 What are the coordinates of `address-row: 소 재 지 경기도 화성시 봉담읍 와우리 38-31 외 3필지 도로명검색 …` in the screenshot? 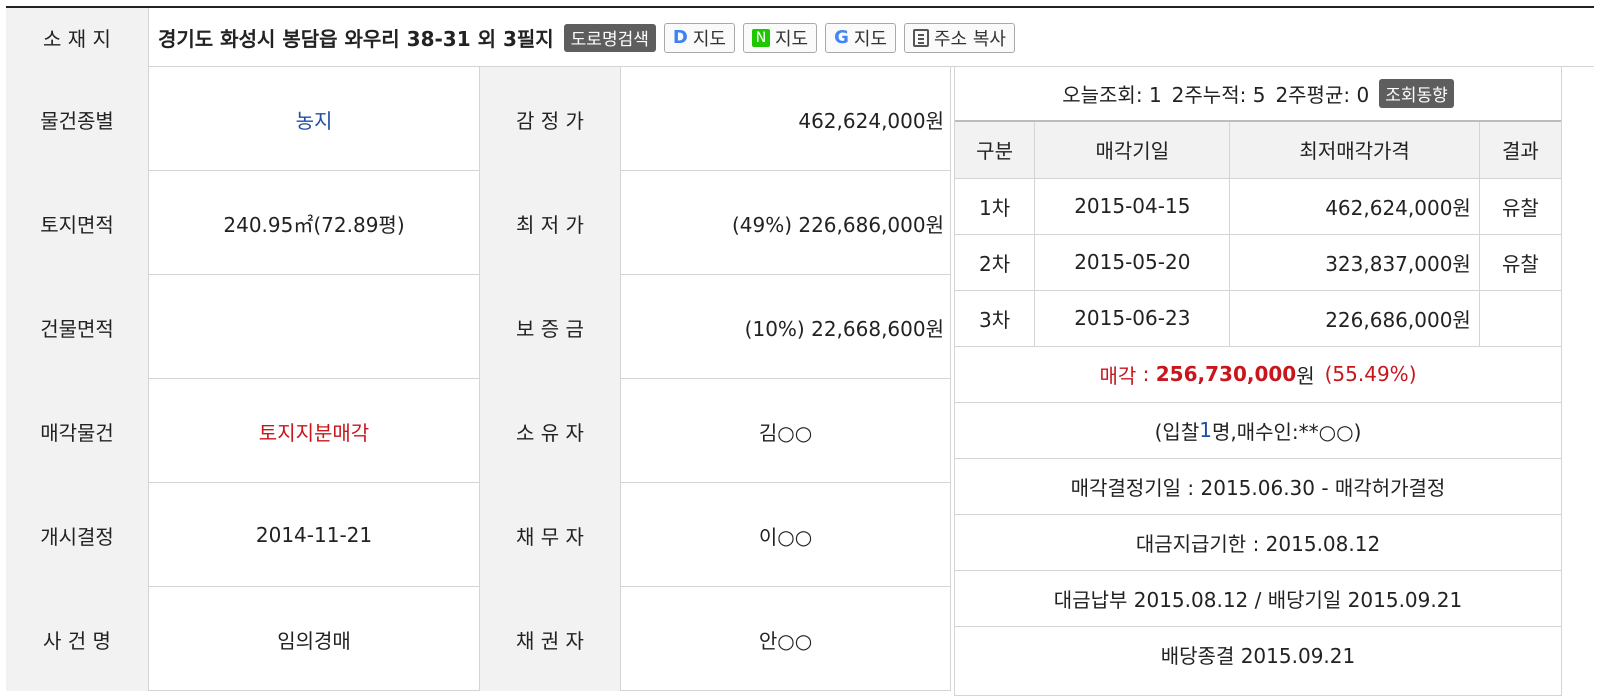 It's located at (800, 37).